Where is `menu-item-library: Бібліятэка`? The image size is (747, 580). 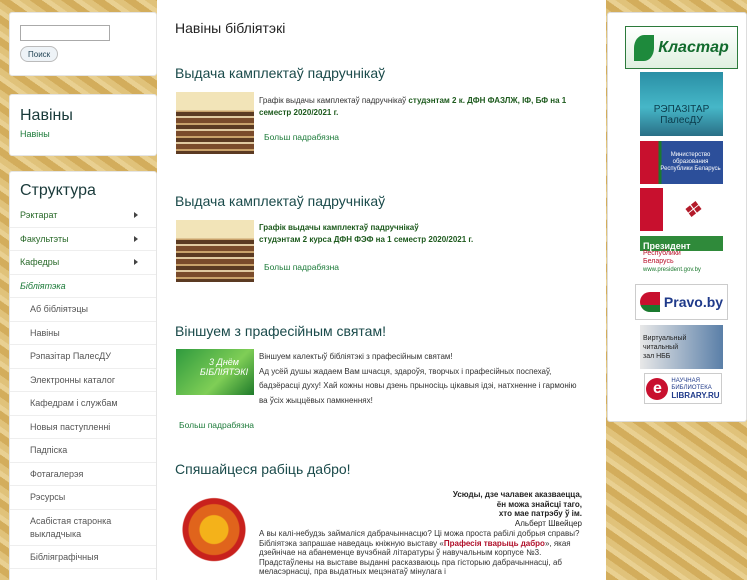
menu-item-library: Бібліятэка is located at coordinates (83, 286).